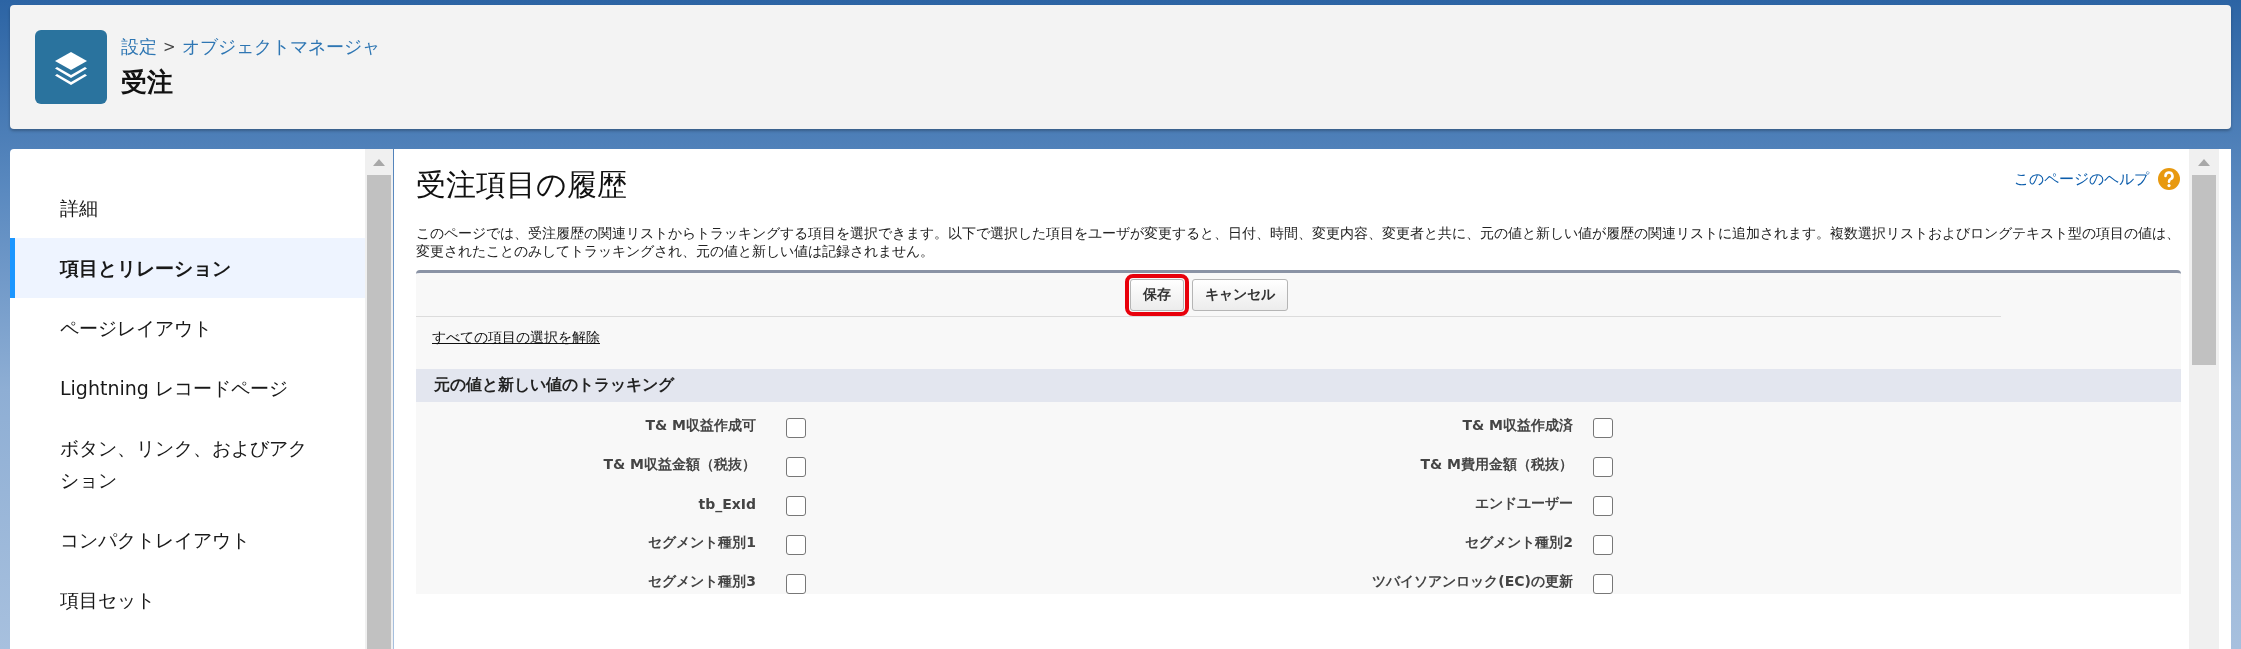  What do you see at coordinates (139, 46) in the screenshot?
I see `breadcrumb-link: 設定` at bounding box center [139, 46].